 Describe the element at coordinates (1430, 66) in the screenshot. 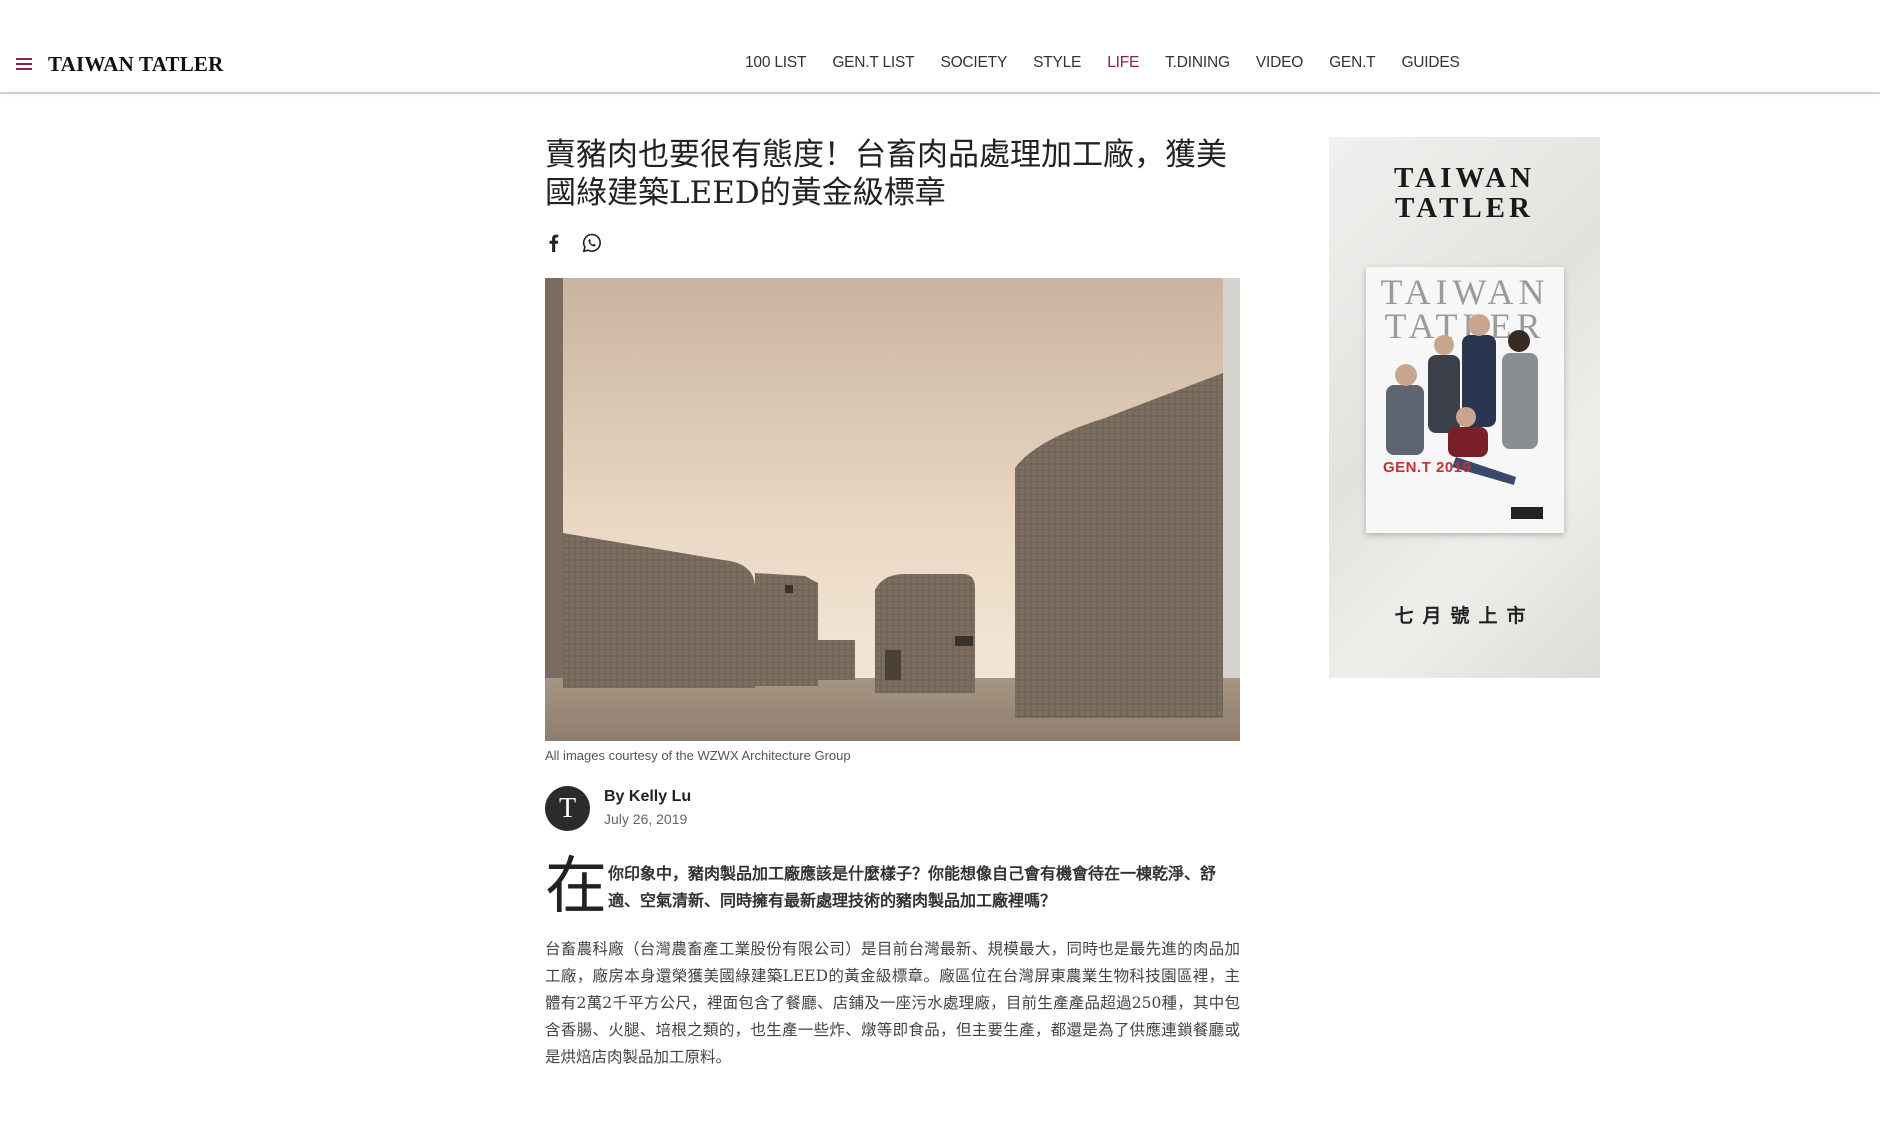

I see `nav-item-guides: GUIDES` at that location.